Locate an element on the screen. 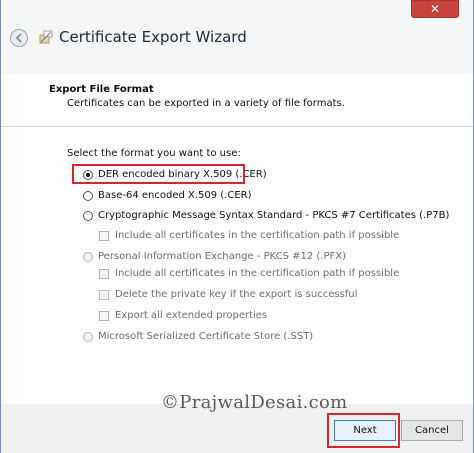 This screenshot has width=474, height=453. watermark-text: ©PrajwalDesai.com is located at coordinates (254, 402).